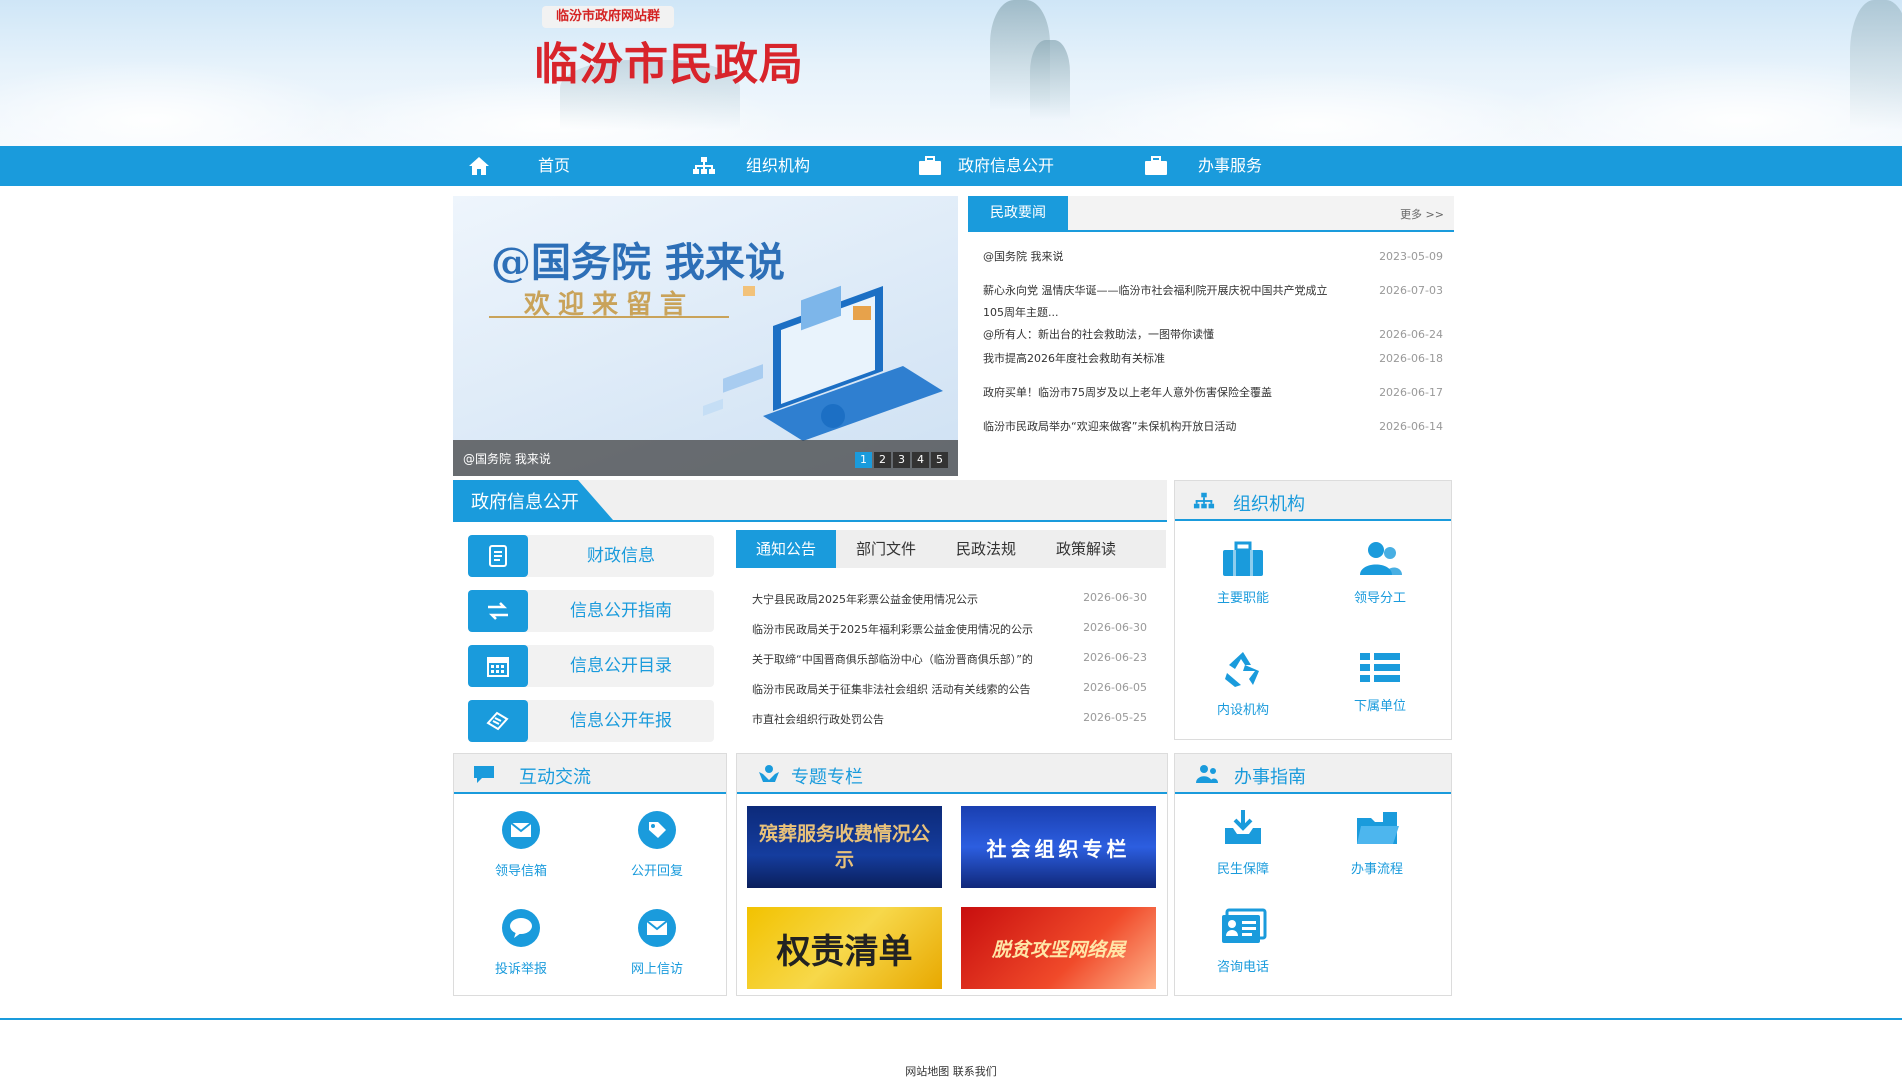 The image size is (1902, 1080). Describe the element at coordinates (1313, 610) in the screenshot. I see `org-panel: 组织机构 主要职能 领导分工 内设机构 下属单位` at that location.